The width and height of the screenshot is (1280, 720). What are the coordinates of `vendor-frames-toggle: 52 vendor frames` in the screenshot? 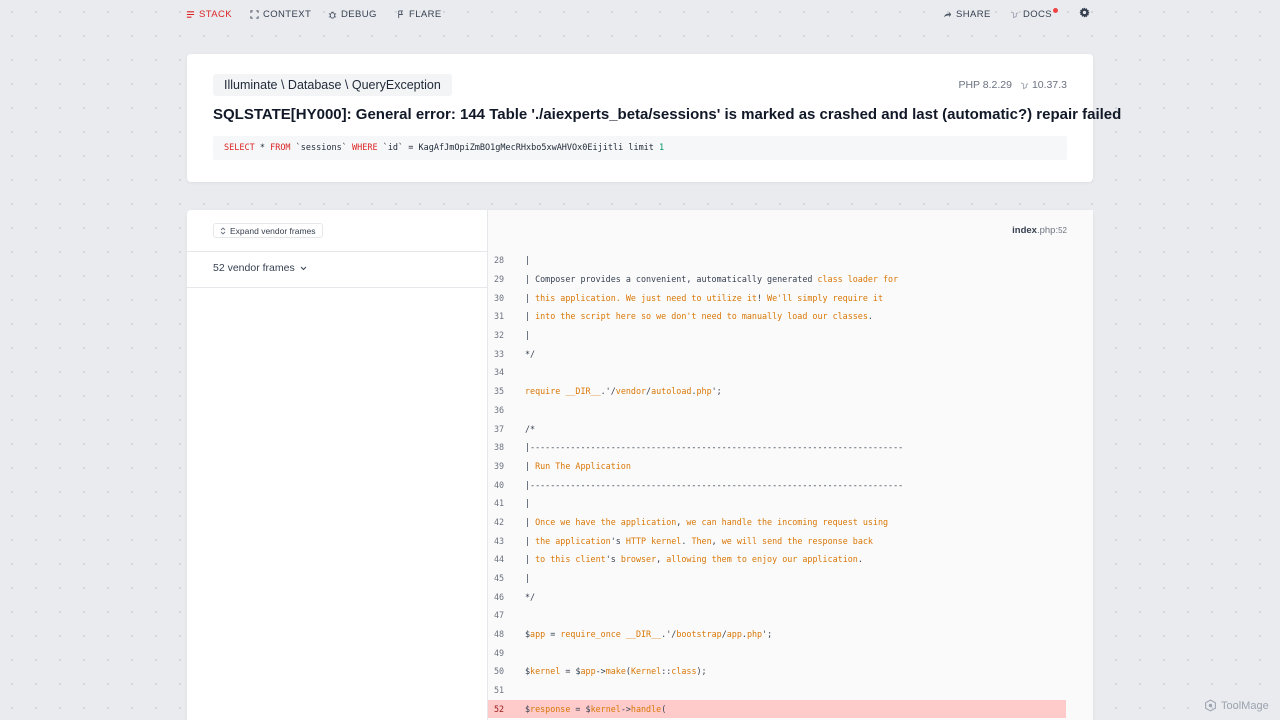 It's located at (260, 268).